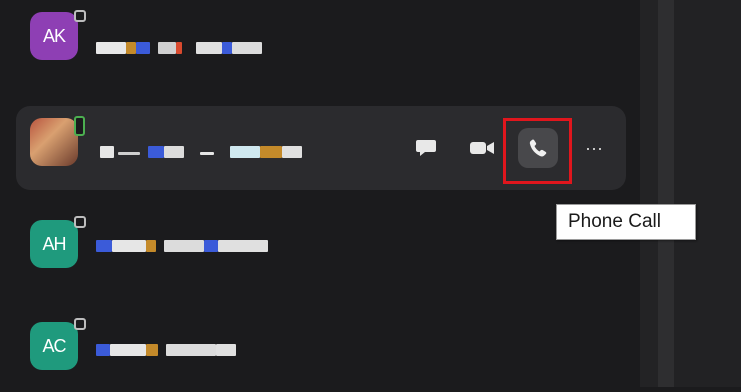 The width and height of the screenshot is (741, 392). What do you see at coordinates (649, 193) in the screenshot?
I see `list-gutter` at bounding box center [649, 193].